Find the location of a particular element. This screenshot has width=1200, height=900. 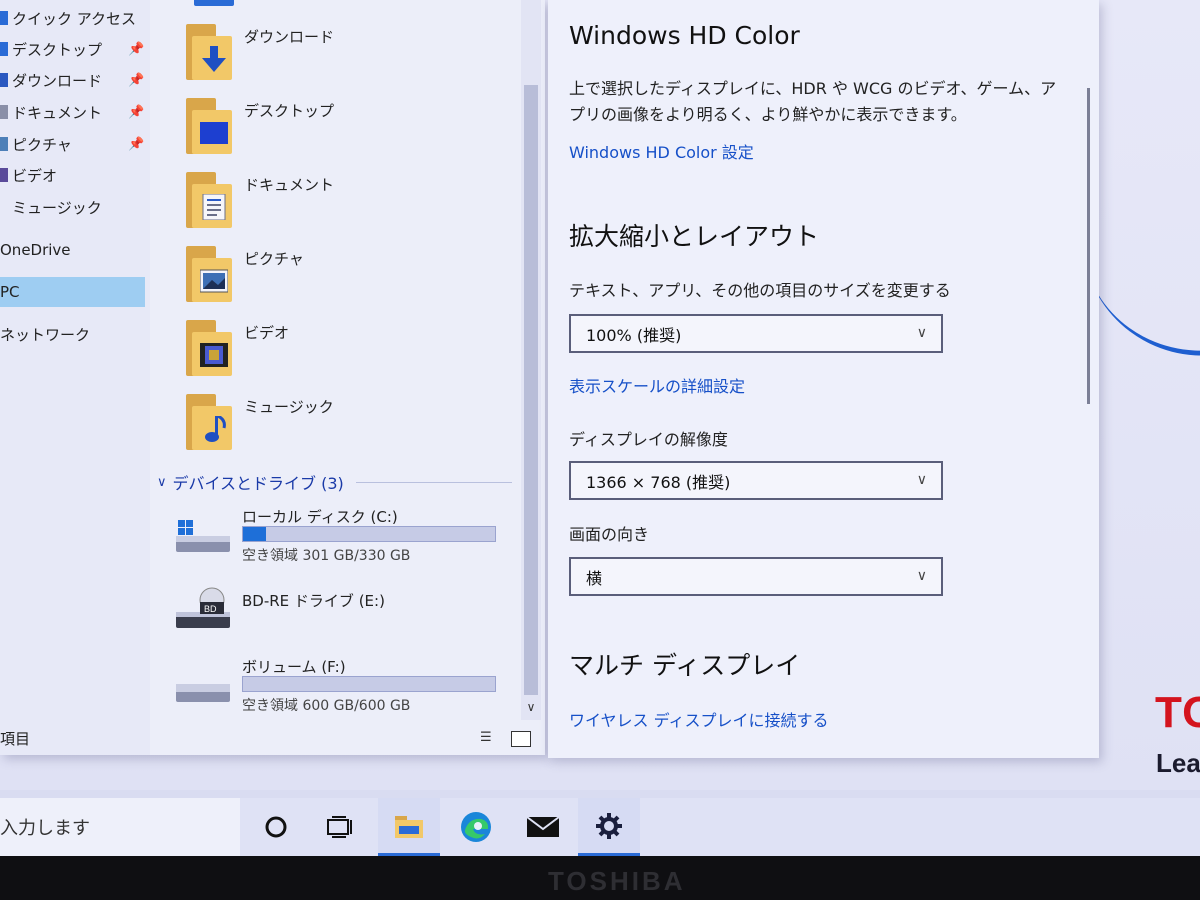

orientation-dropdown: 横 ∨ is located at coordinates (756, 576).